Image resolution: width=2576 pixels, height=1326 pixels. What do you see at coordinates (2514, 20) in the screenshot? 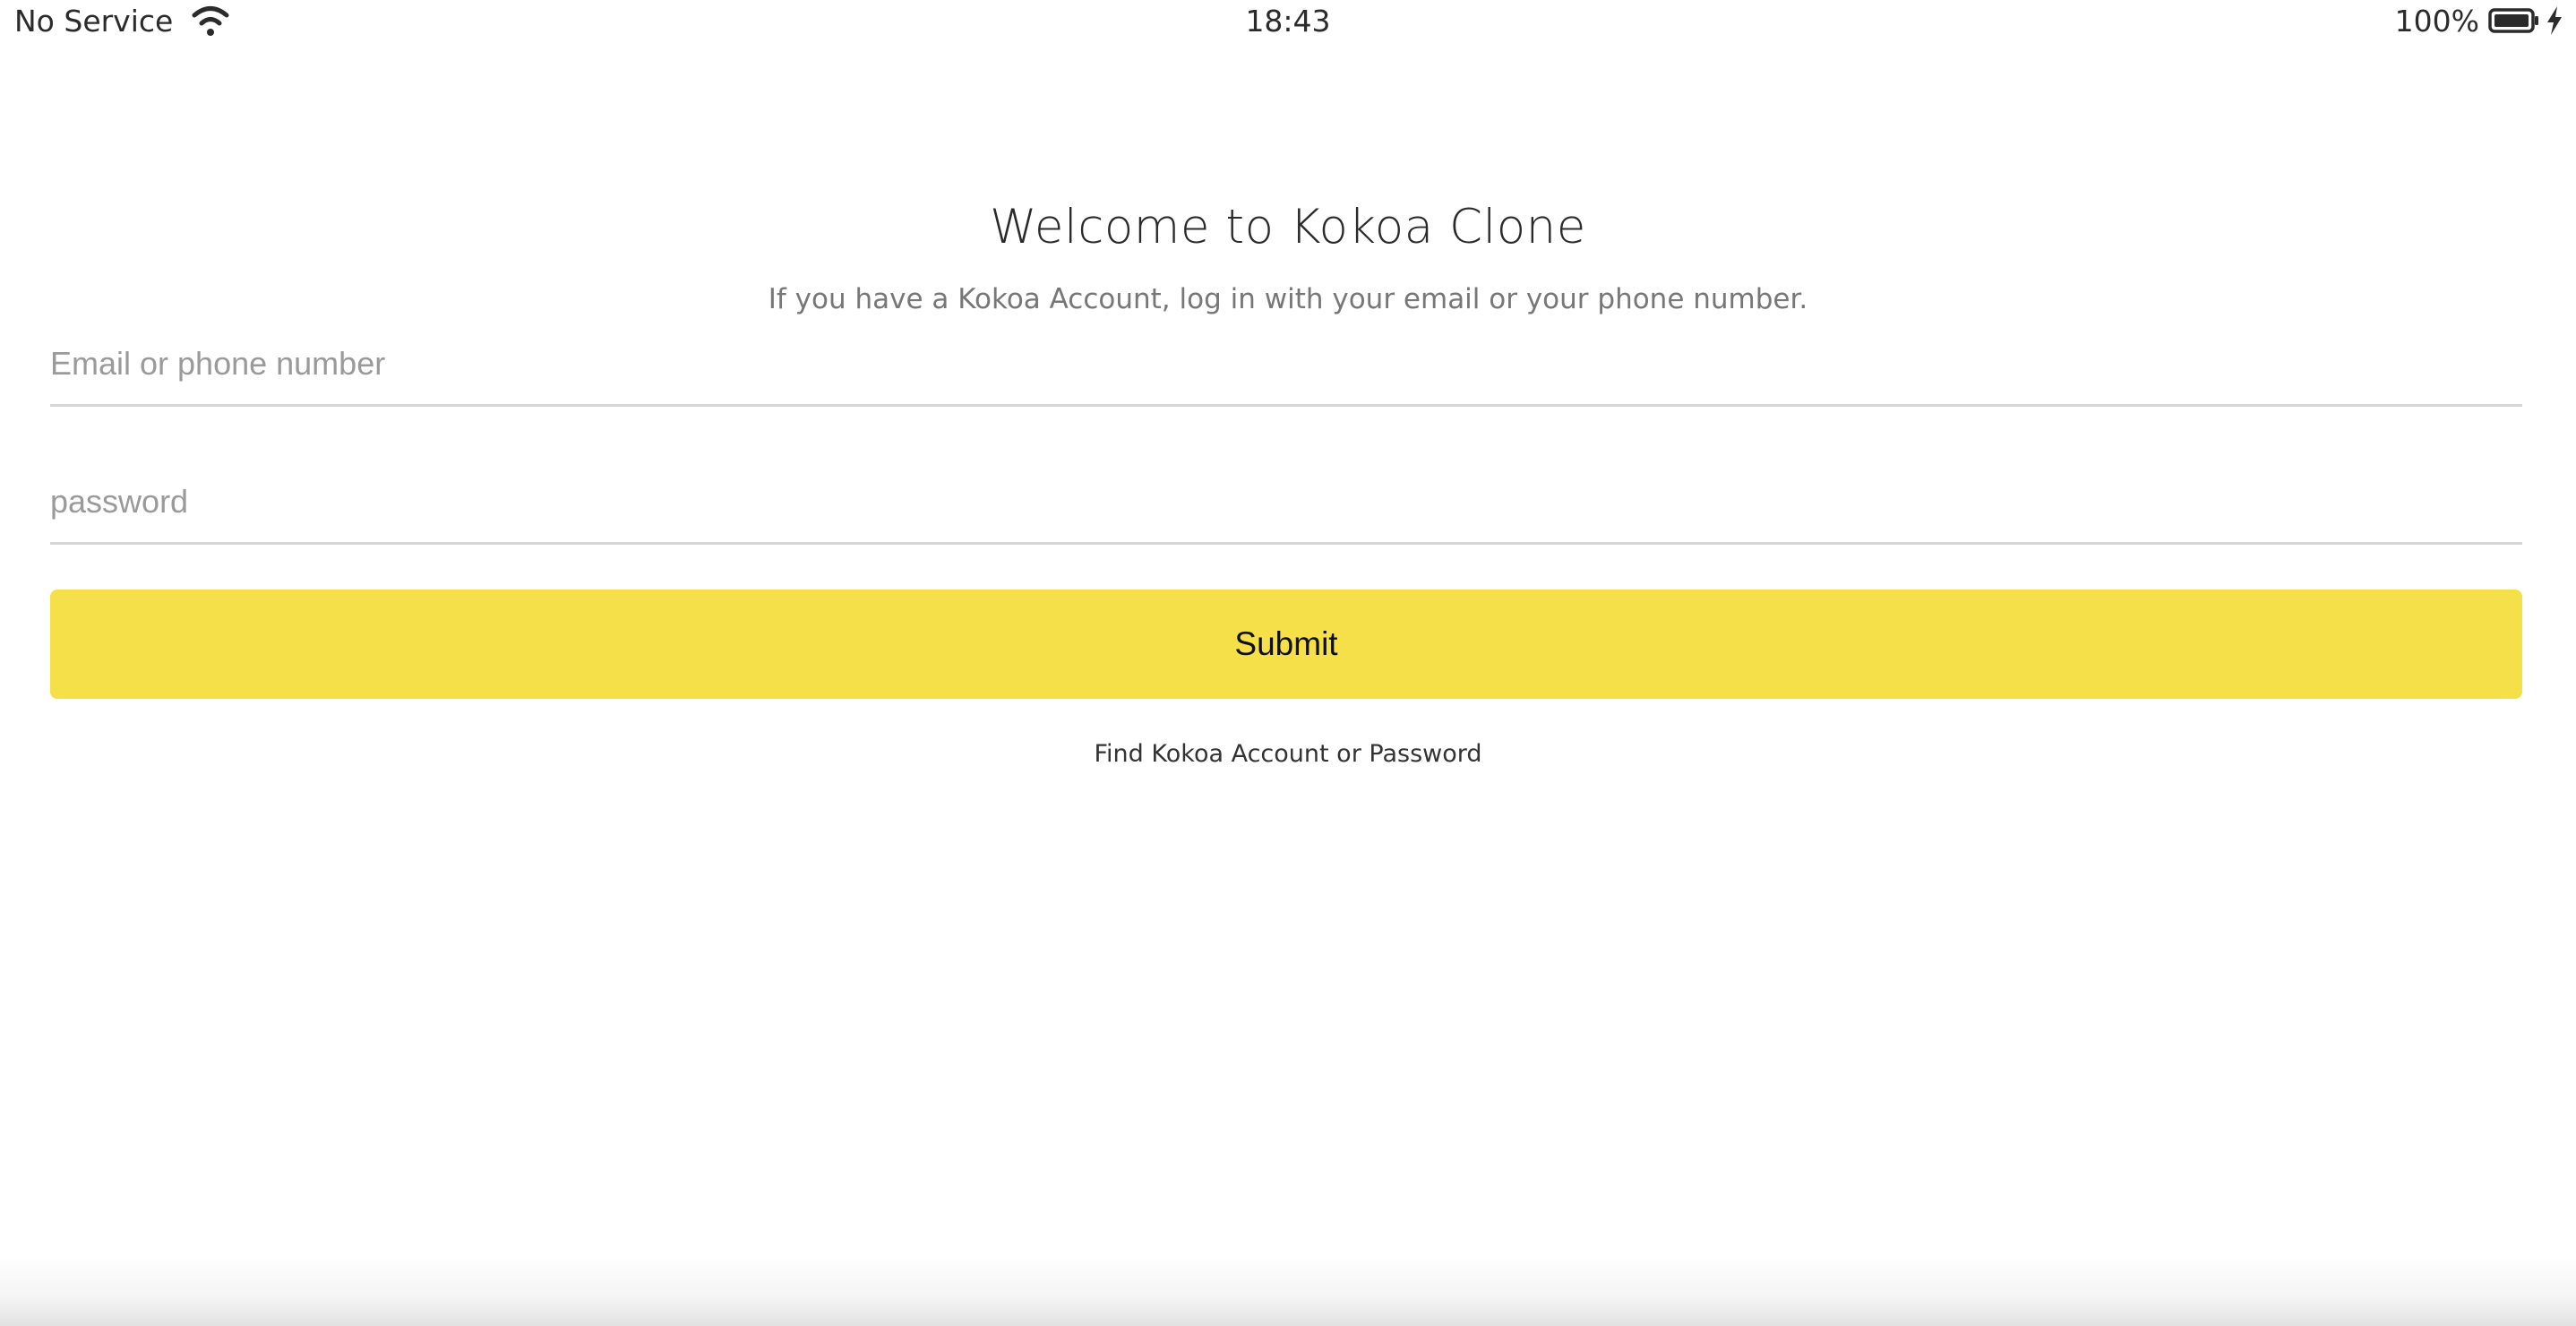
I see `battery-full-icon` at bounding box center [2514, 20].